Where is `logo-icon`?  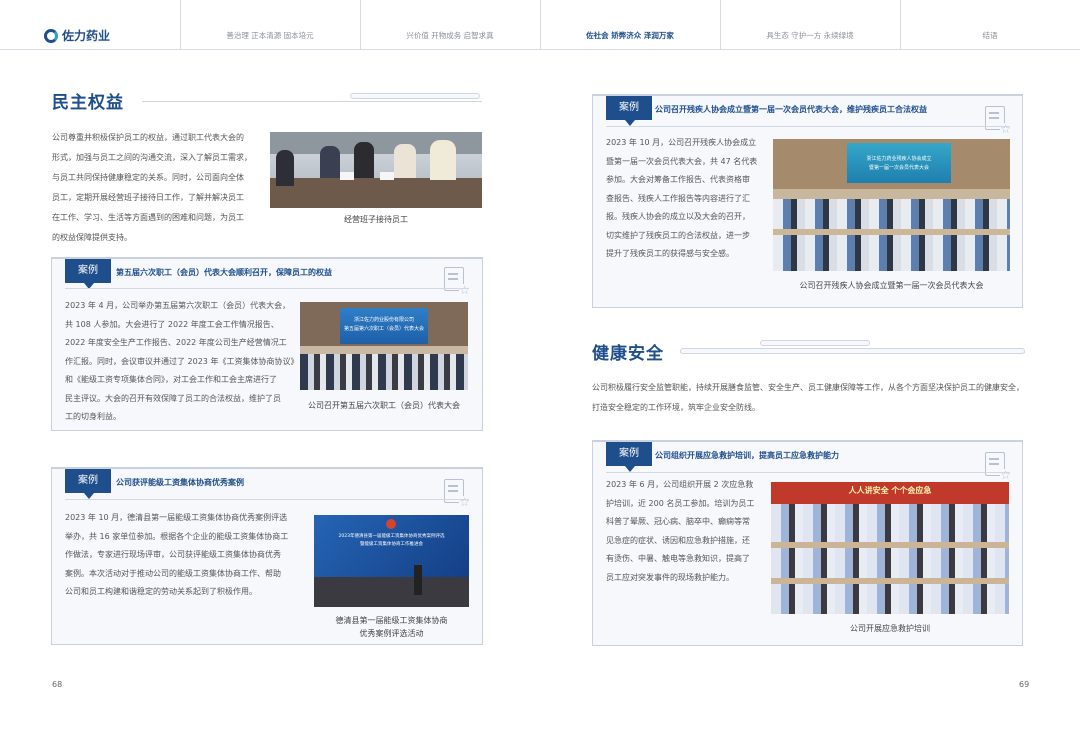 logo-icon is located at coordinates (51, 35).